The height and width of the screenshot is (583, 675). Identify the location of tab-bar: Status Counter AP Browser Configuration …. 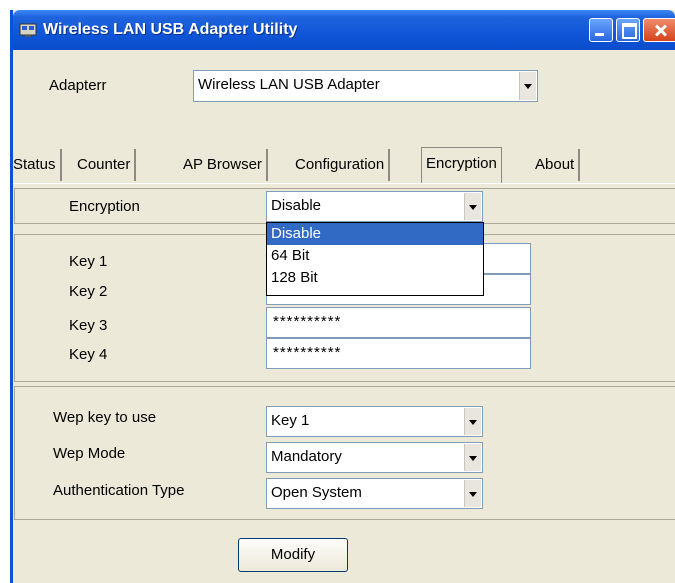
(344, 165).